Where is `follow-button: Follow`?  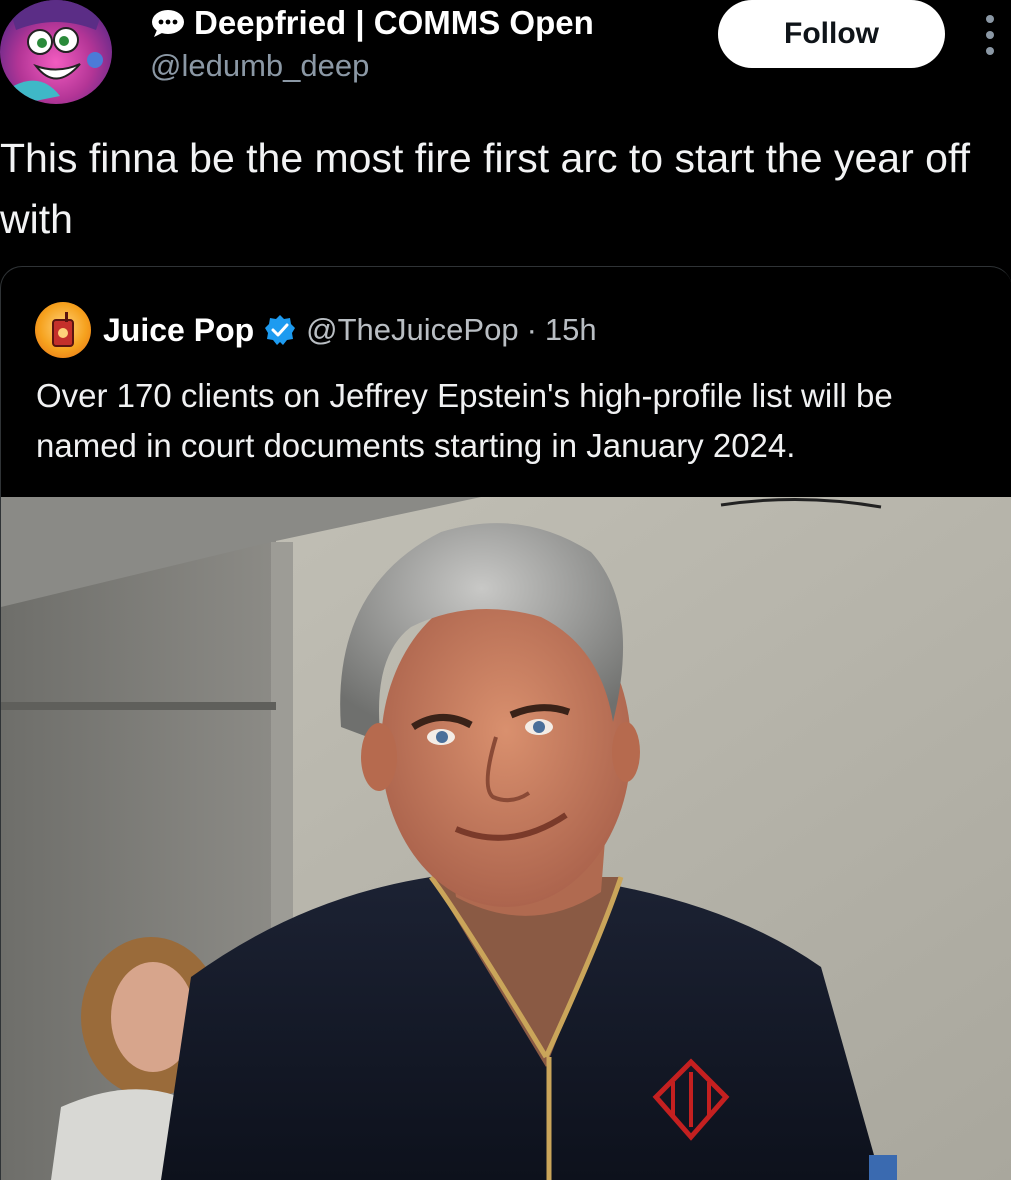 follow-button: Follow is located at coordinates (831, 34).